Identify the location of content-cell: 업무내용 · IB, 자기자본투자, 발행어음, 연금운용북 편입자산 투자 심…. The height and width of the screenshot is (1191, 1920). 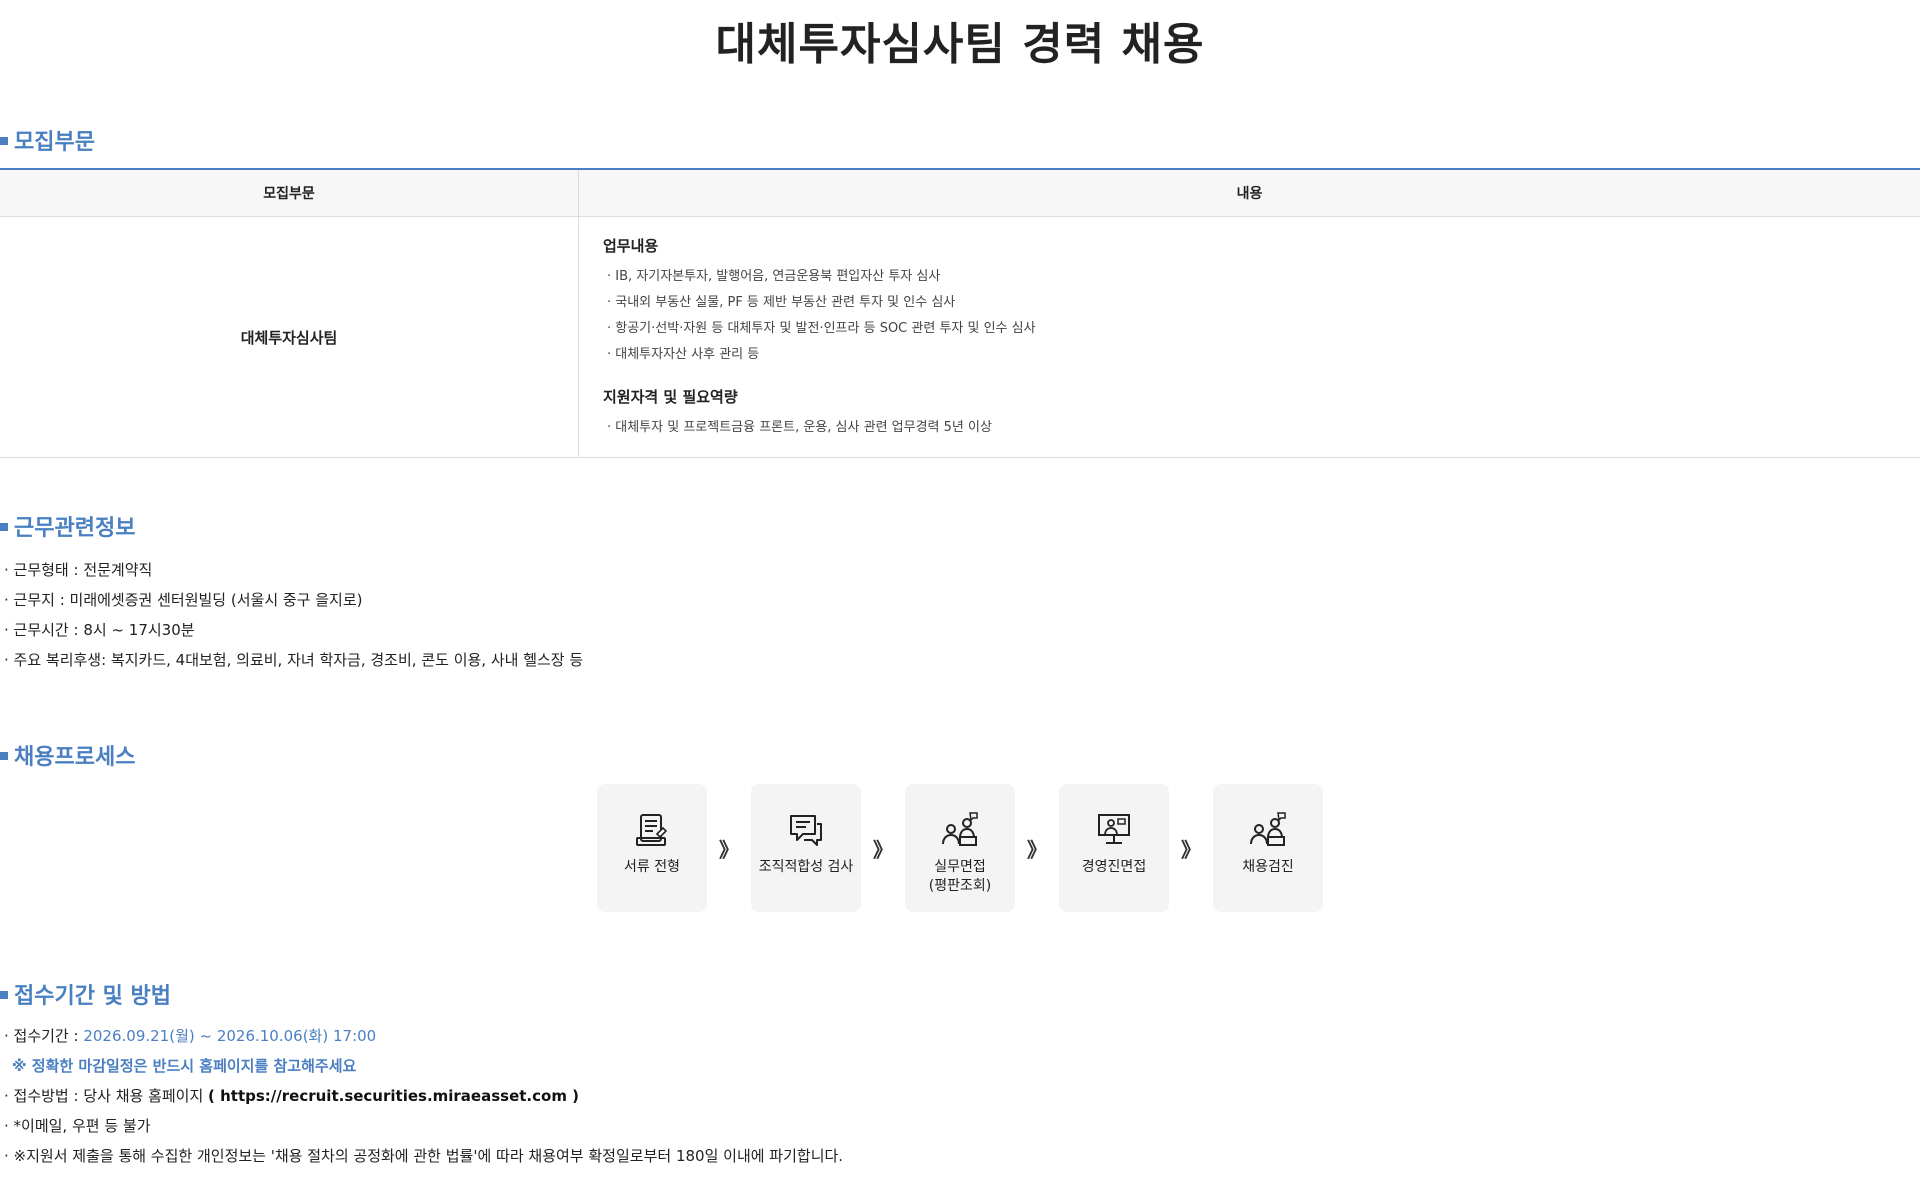
(1249, 337).